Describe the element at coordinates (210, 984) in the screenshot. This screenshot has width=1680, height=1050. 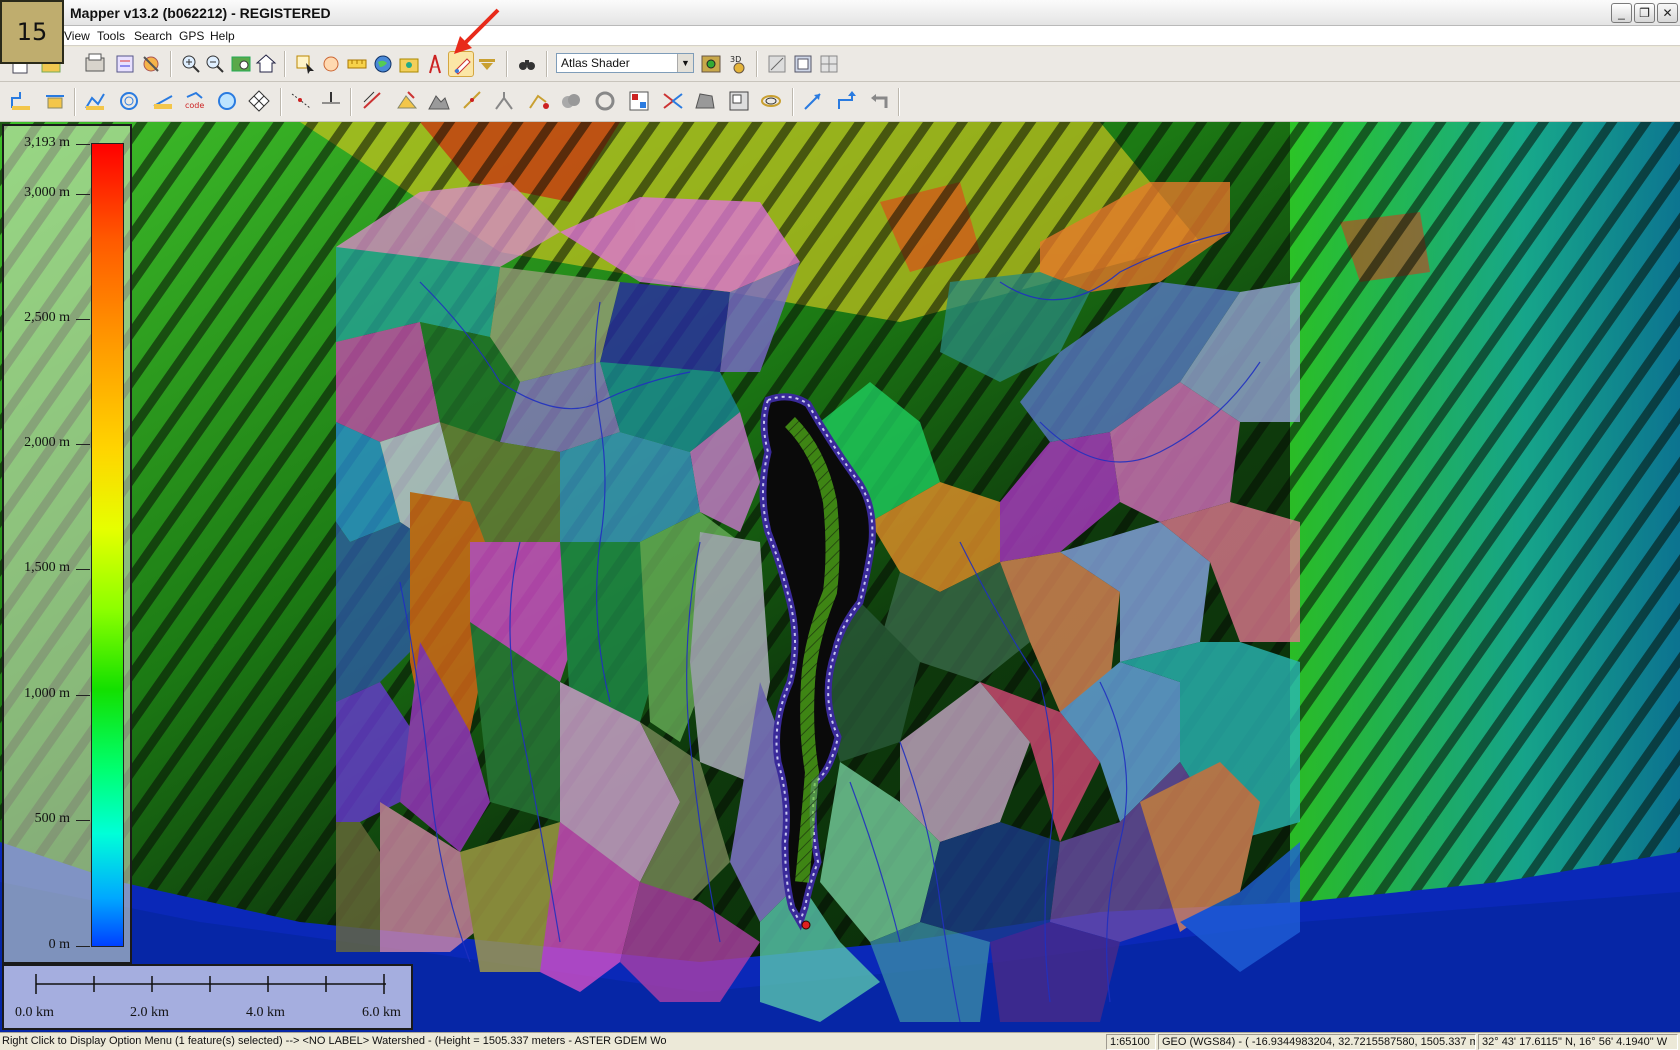
I see `scale-bar-ruler` at that location.